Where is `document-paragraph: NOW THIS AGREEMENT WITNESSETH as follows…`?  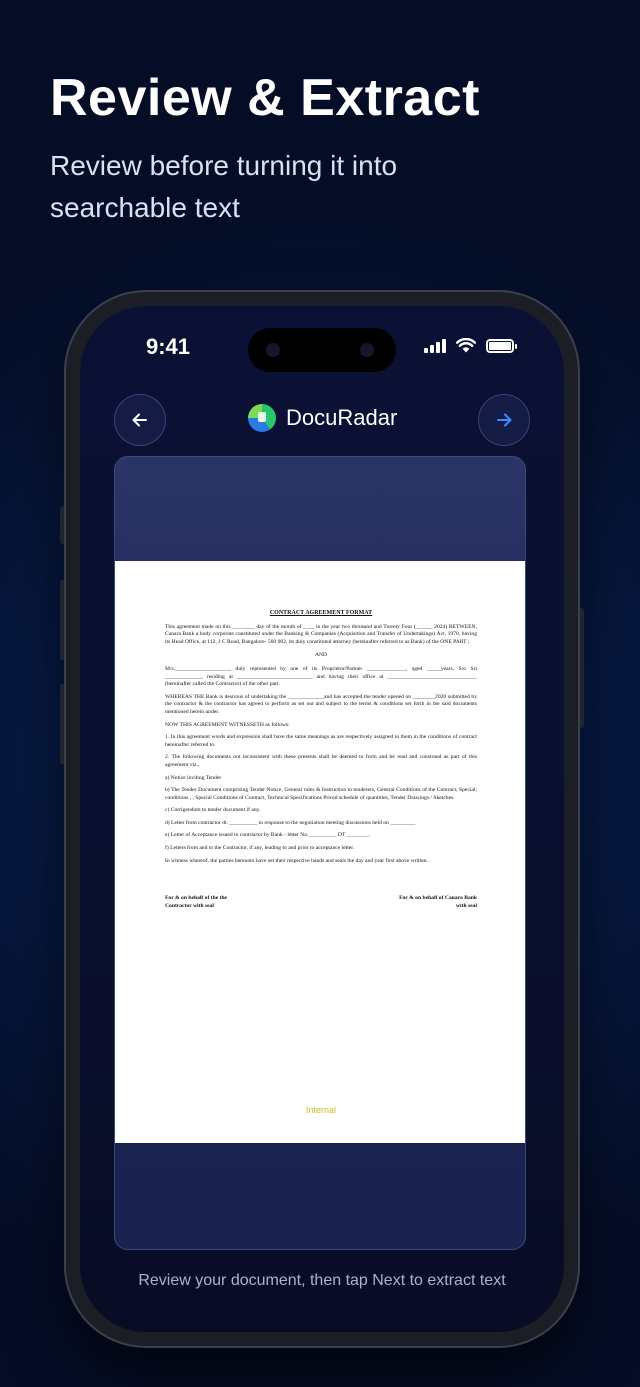
document-paragraph: NOW THIS AGREEMENT WITNESSETH as follows… is located at coordinates (227, 724).